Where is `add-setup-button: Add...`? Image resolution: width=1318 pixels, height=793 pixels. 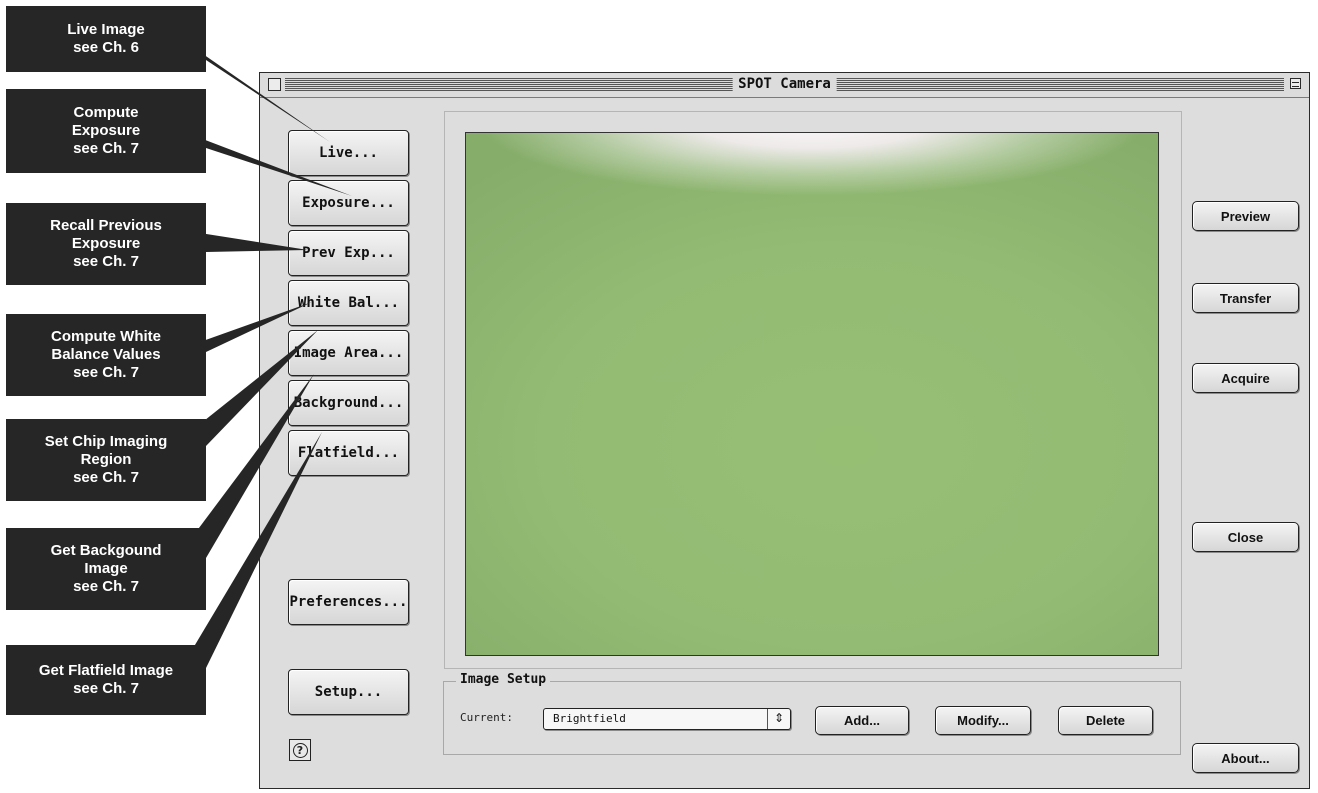
add-setup-button: Add... is located at coordinates (862, 720).